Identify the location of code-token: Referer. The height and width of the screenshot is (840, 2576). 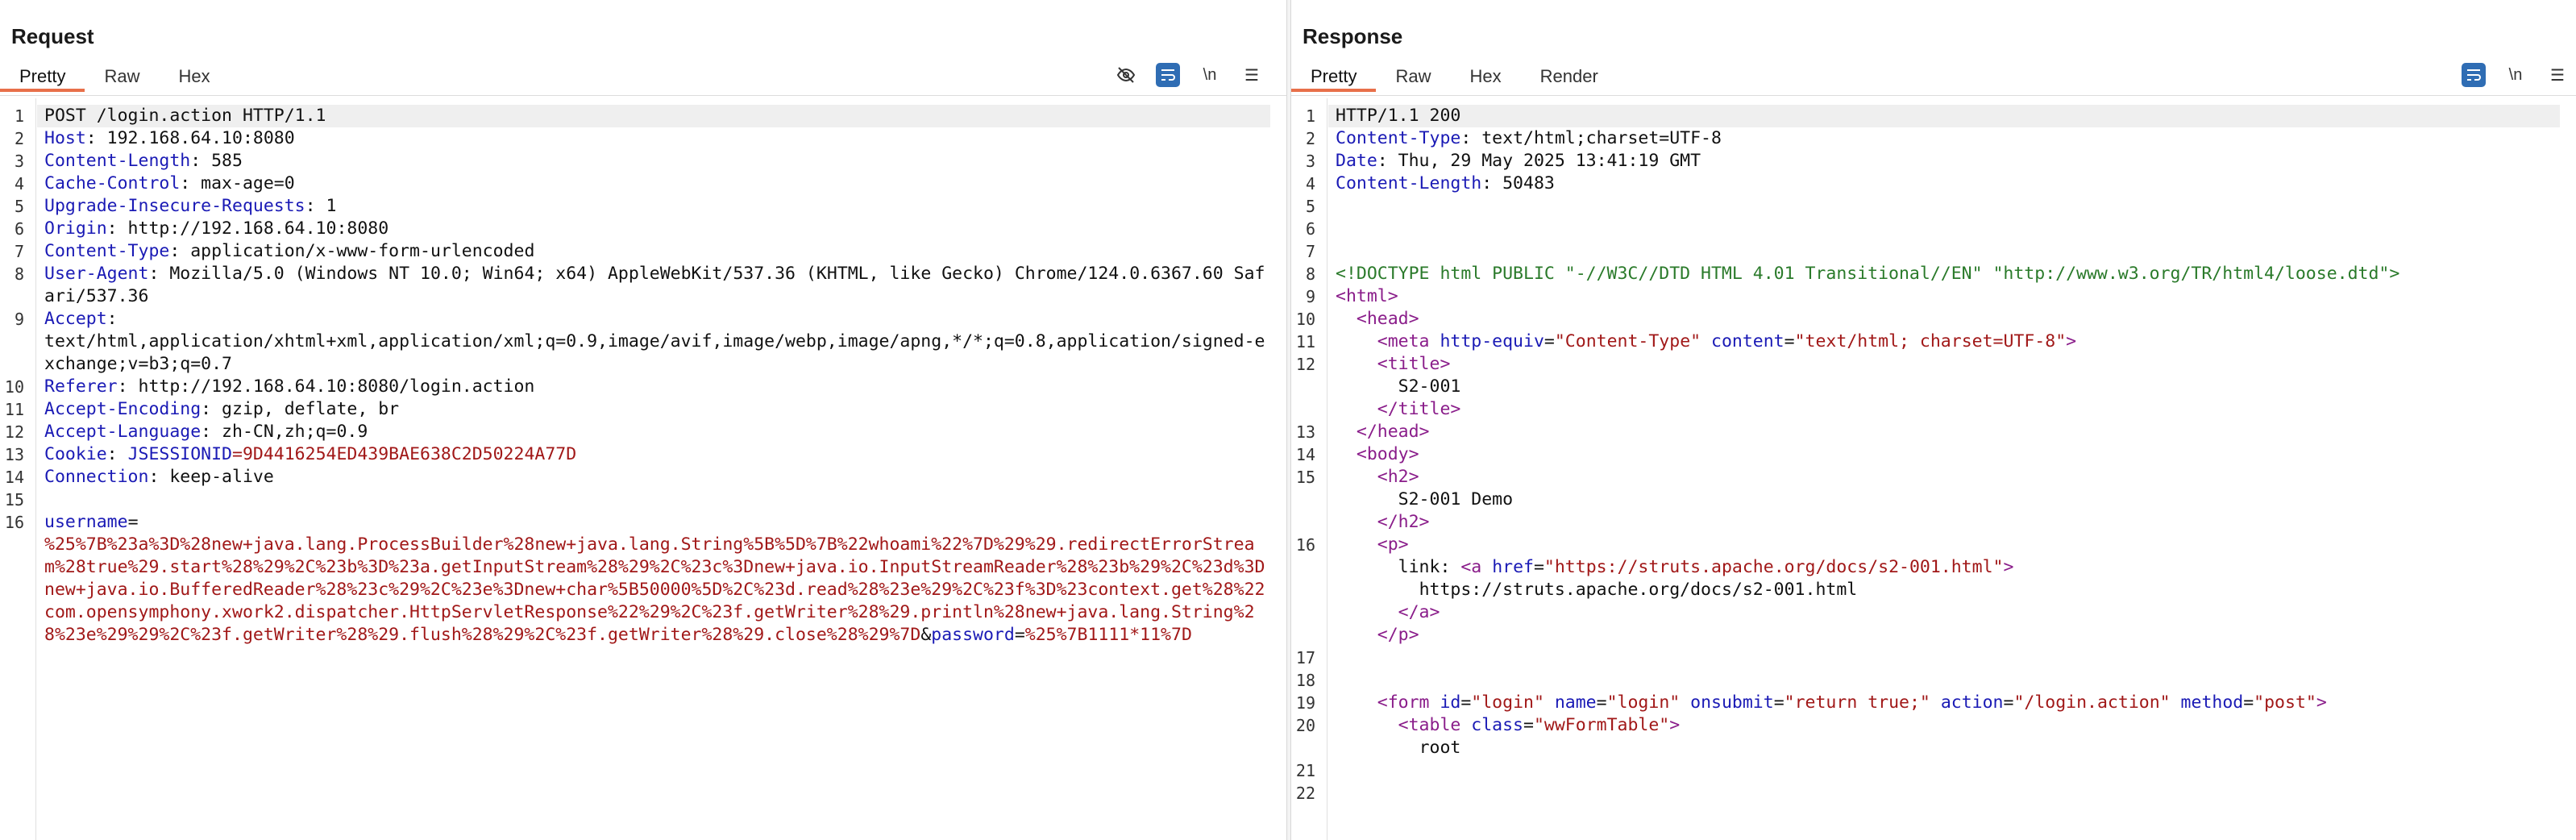
(81, 386).